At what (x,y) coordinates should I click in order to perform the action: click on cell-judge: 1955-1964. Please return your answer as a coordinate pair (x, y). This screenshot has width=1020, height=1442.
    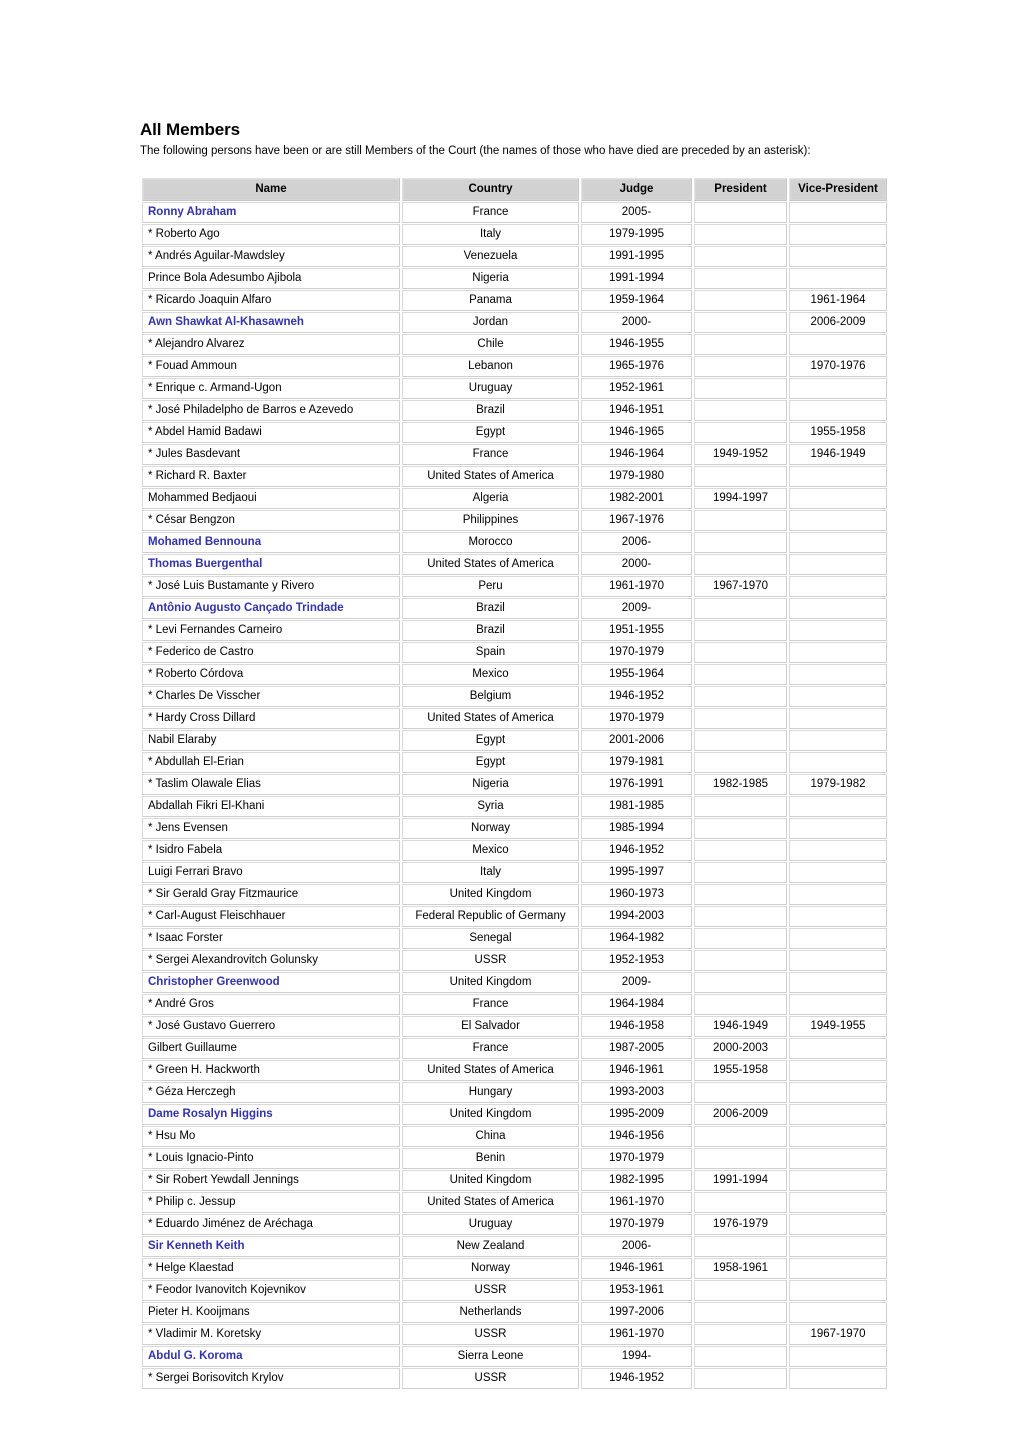
    Looking at the image, I should click on (636, 674).